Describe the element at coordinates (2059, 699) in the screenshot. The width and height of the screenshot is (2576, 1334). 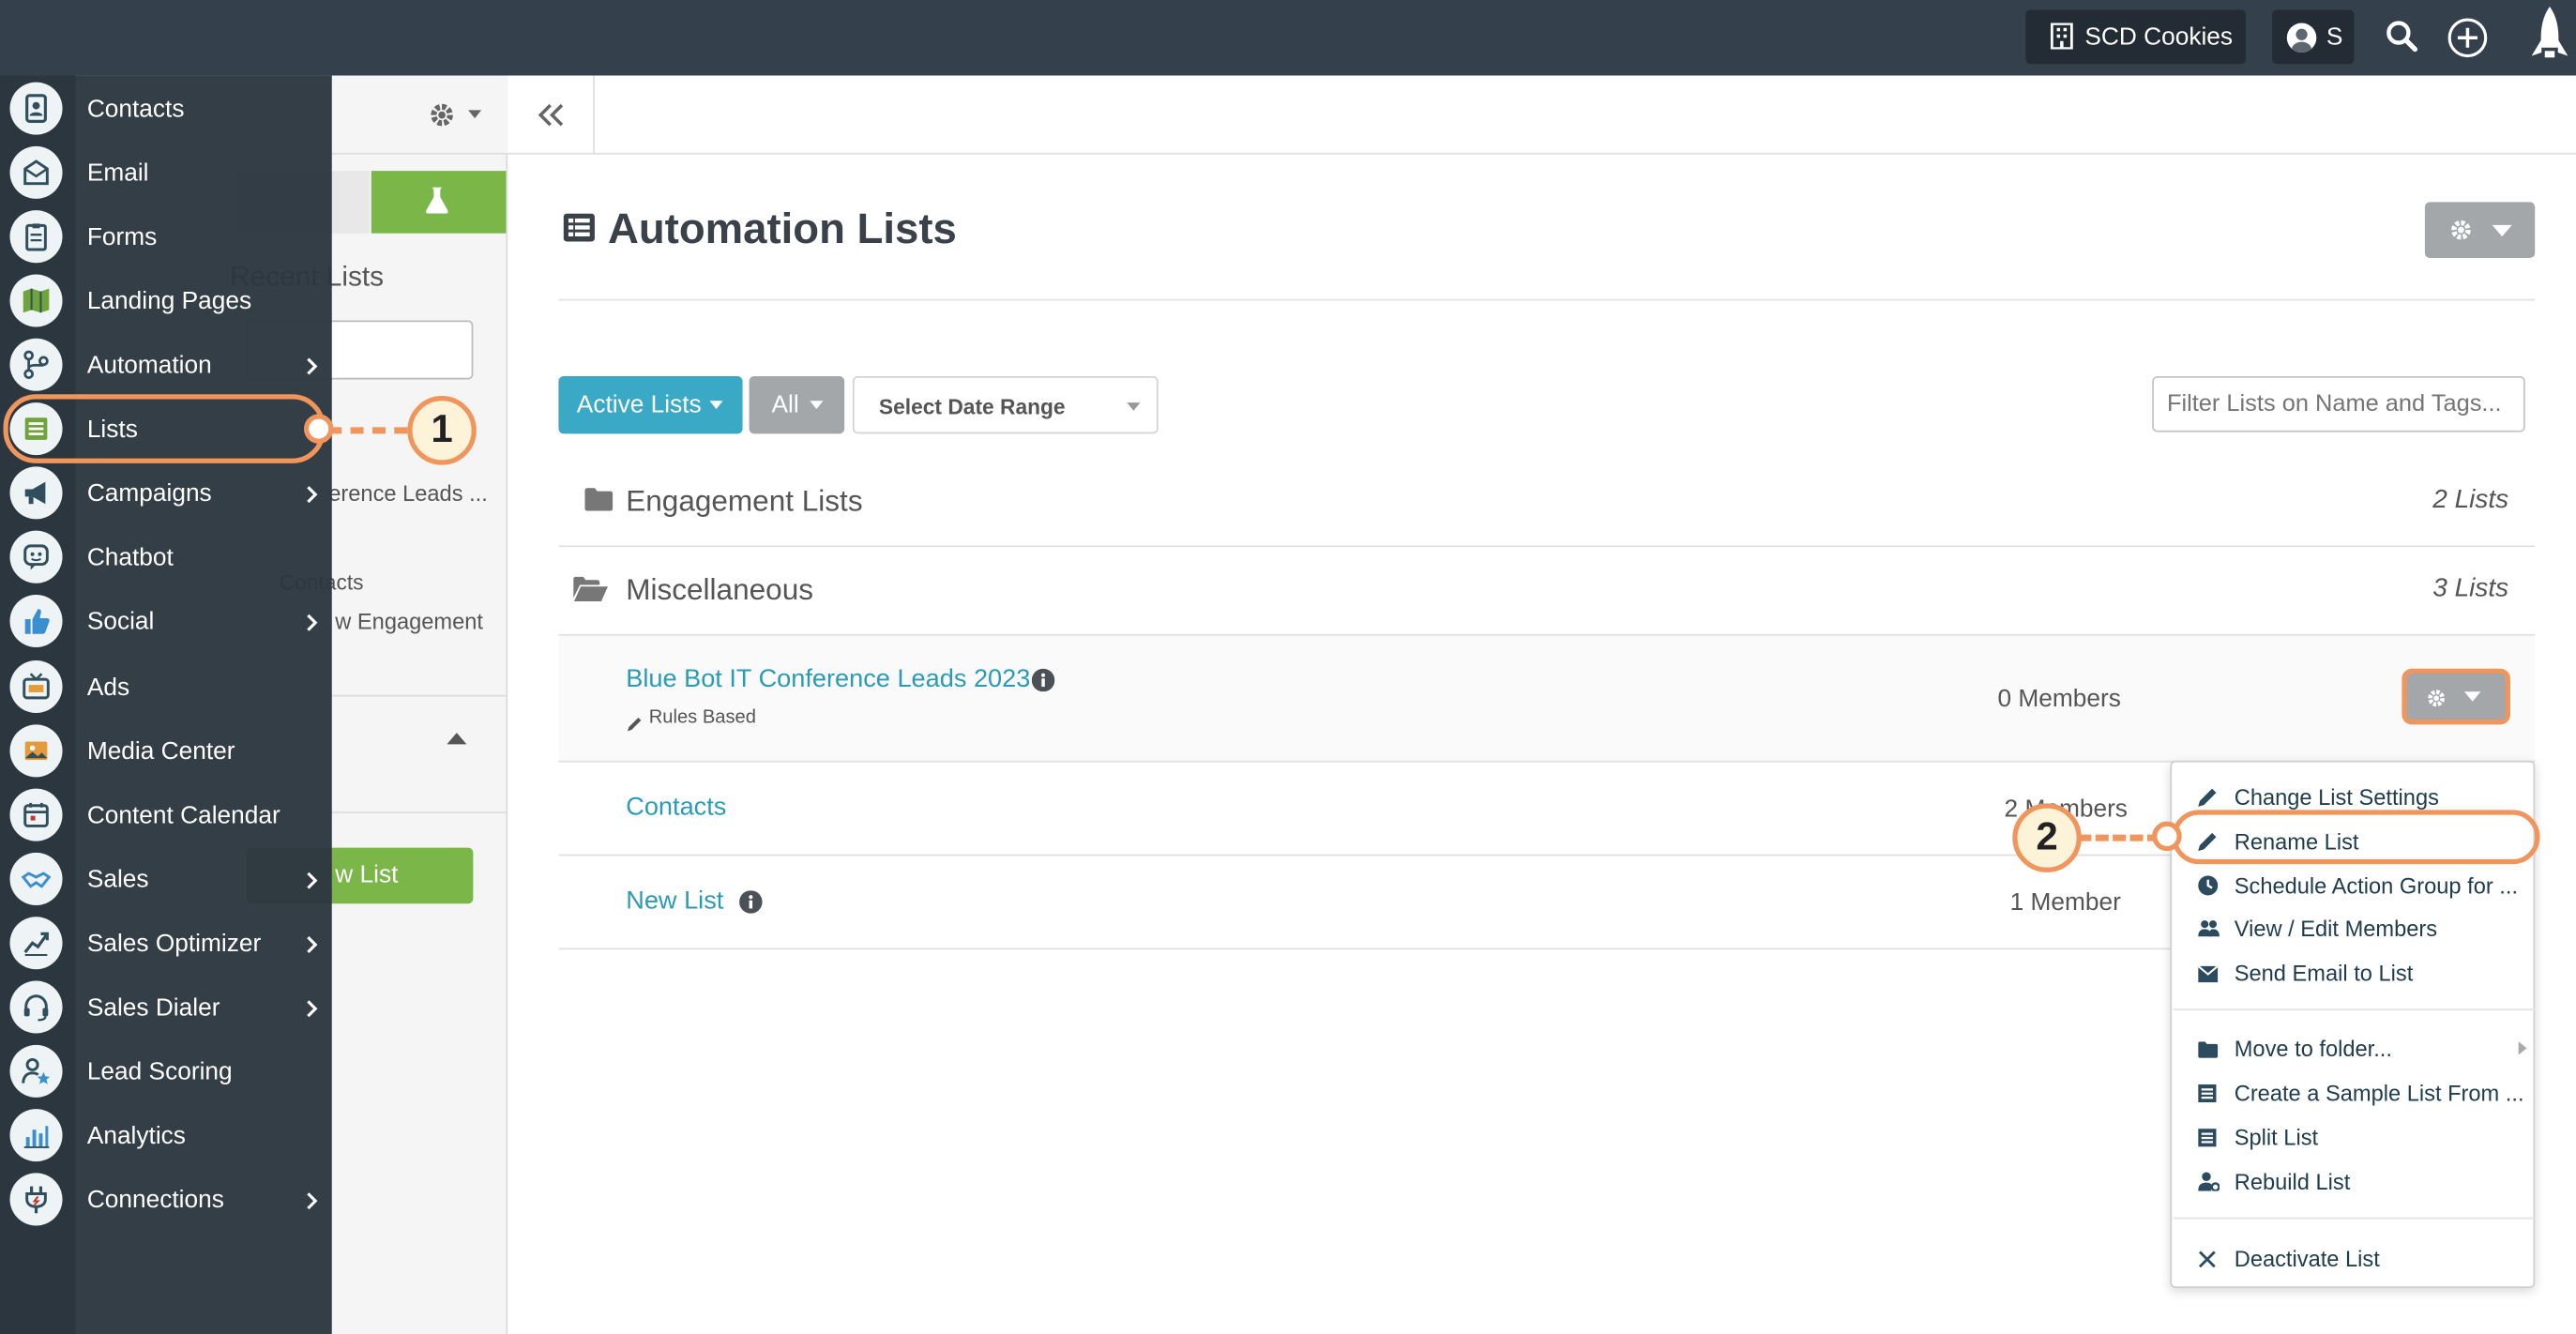
I see `member-count: 0 Members` at that location.